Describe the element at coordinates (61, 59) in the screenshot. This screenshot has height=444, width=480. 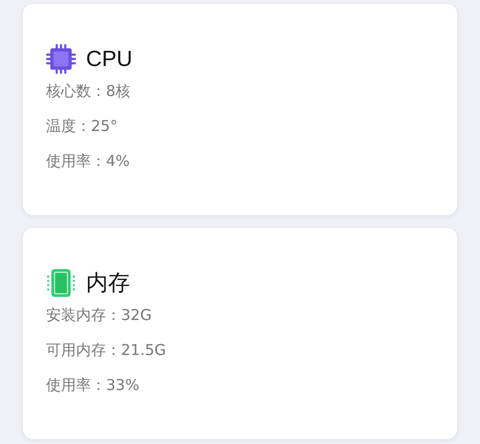
I see `chip-icon` at that location.